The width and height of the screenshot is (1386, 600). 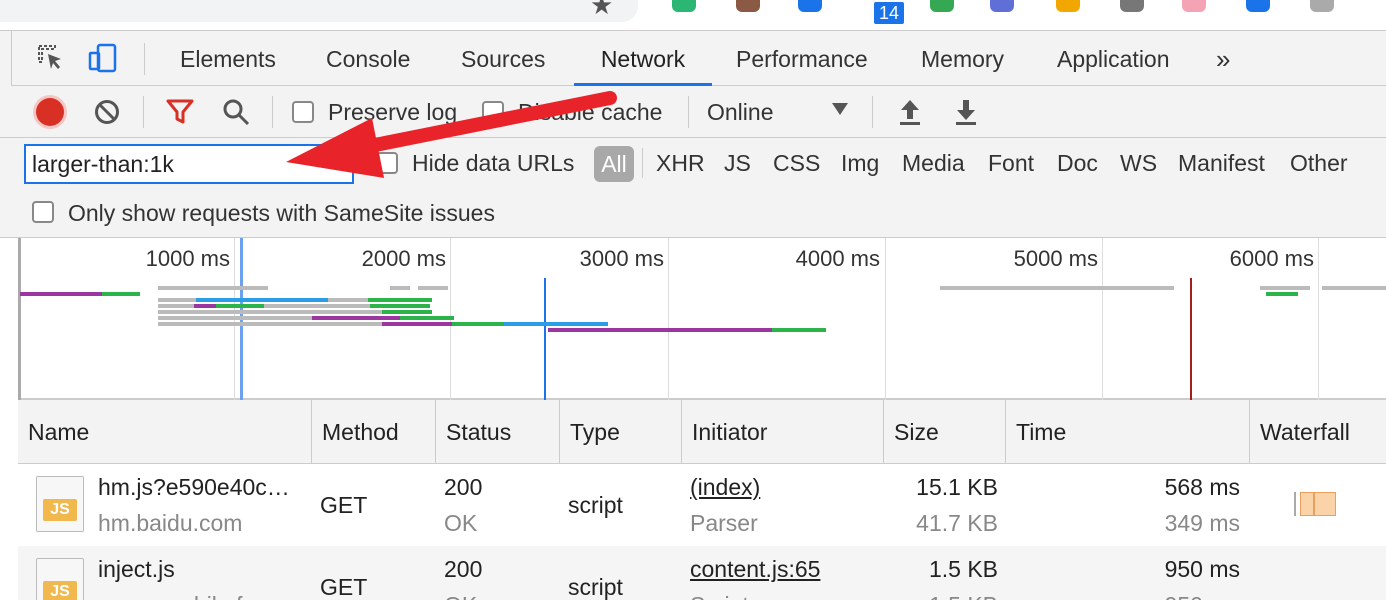 I want to click on waterfall-ttfb, so click(x=1307, y=504).